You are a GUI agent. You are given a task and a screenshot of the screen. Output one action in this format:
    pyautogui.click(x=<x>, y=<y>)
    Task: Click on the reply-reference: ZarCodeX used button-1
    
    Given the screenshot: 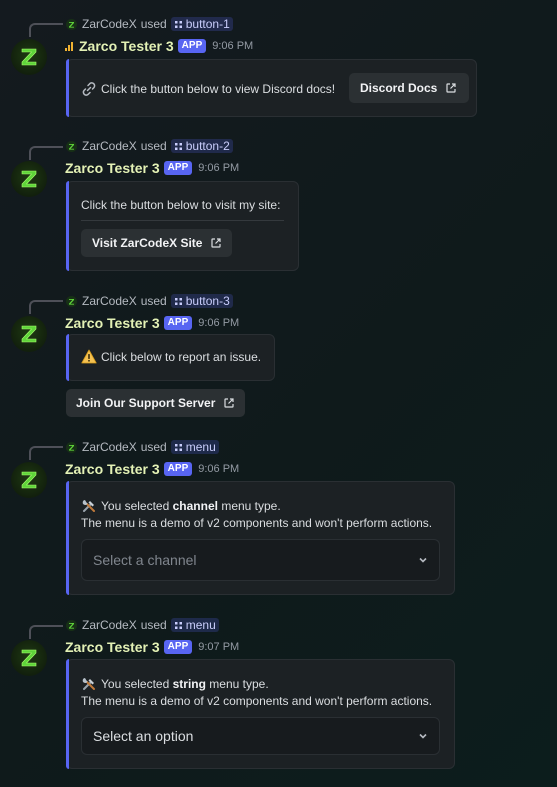 What is the action you would take?
    pyautogui.click(x=149, y=24)
    